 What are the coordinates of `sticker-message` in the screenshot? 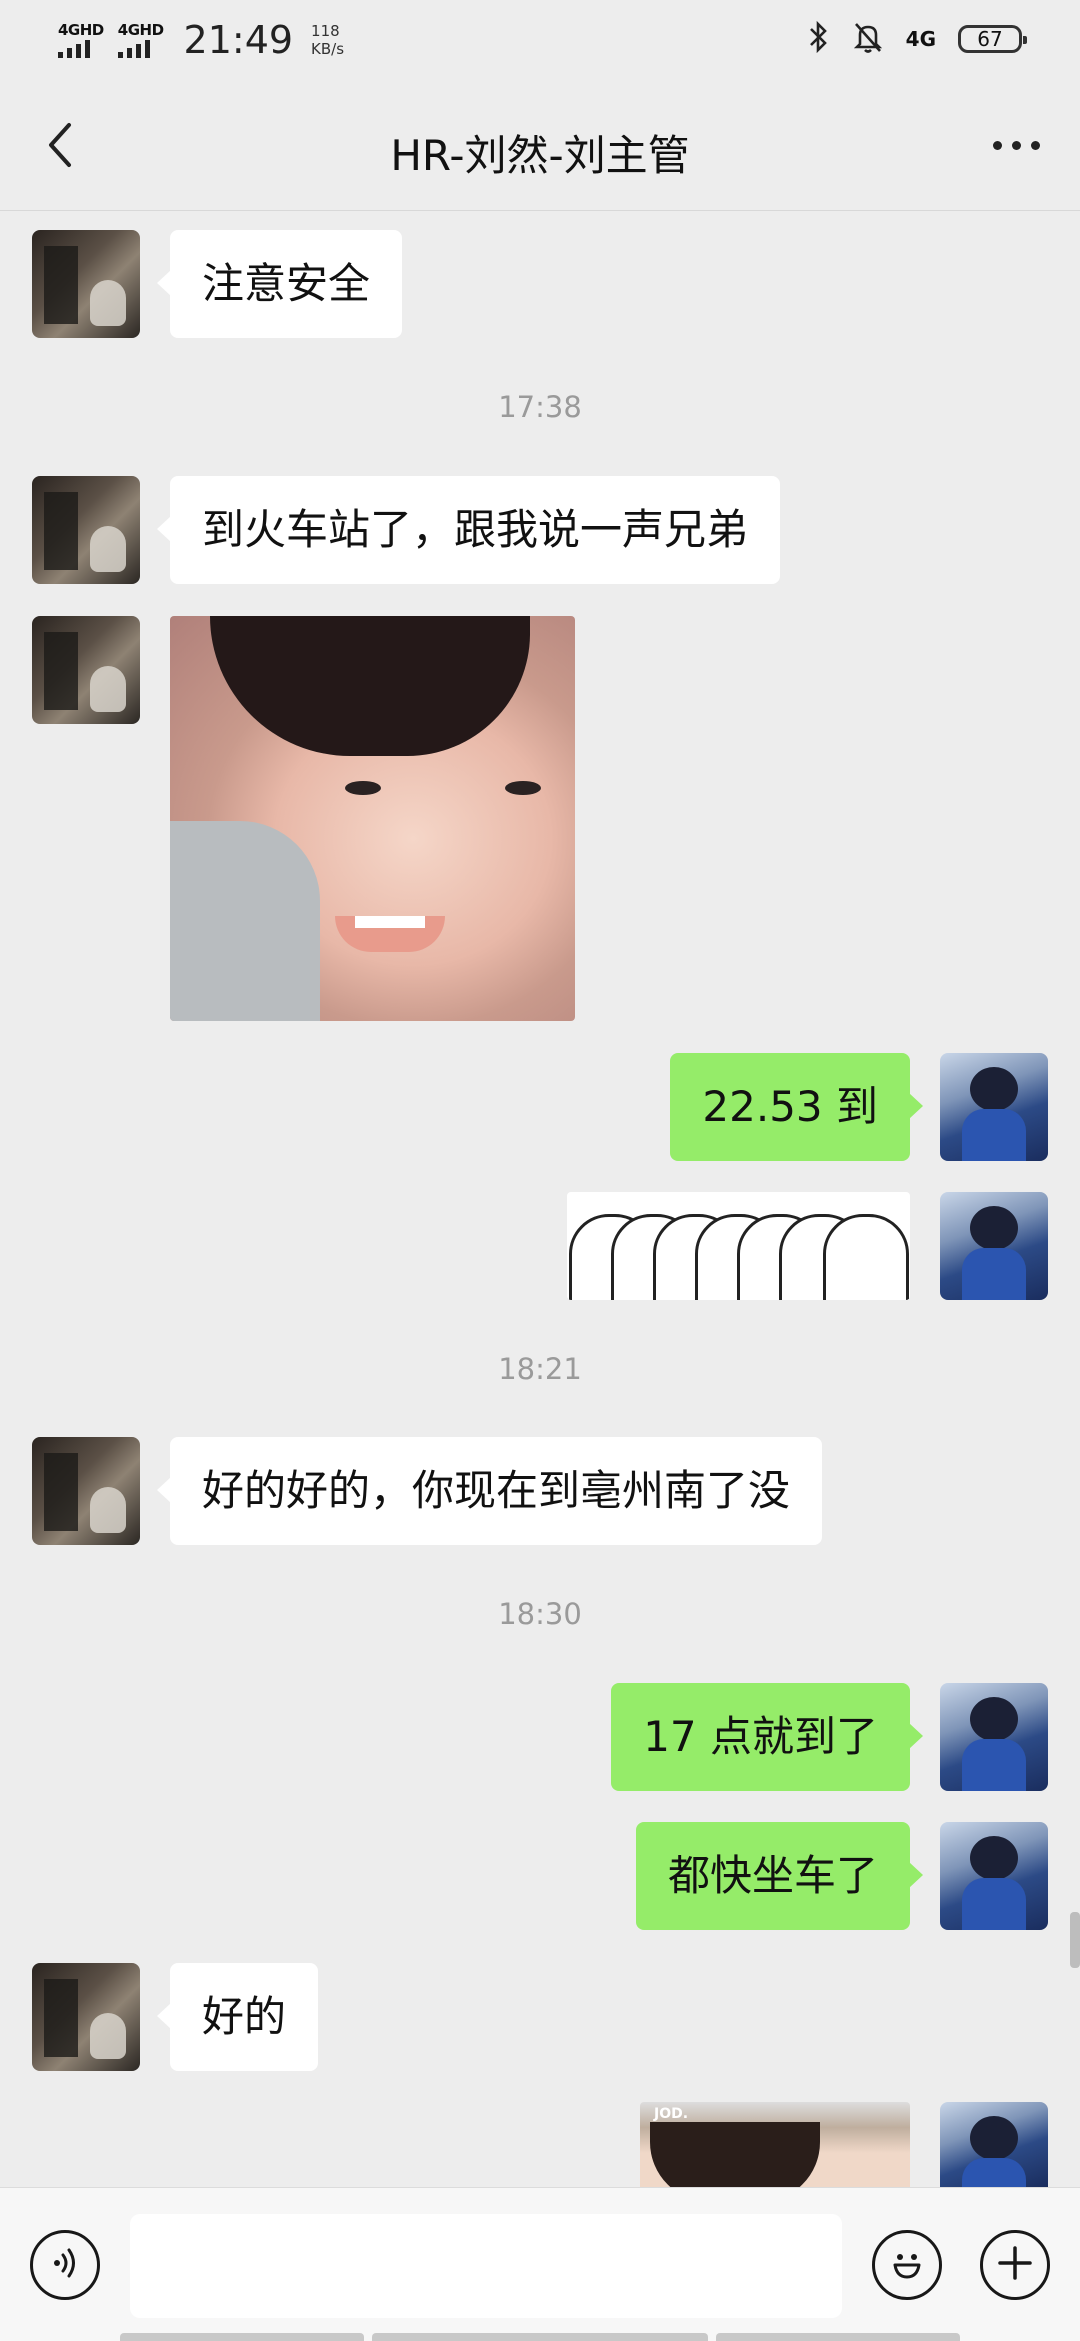 It's located at (738, 1246).